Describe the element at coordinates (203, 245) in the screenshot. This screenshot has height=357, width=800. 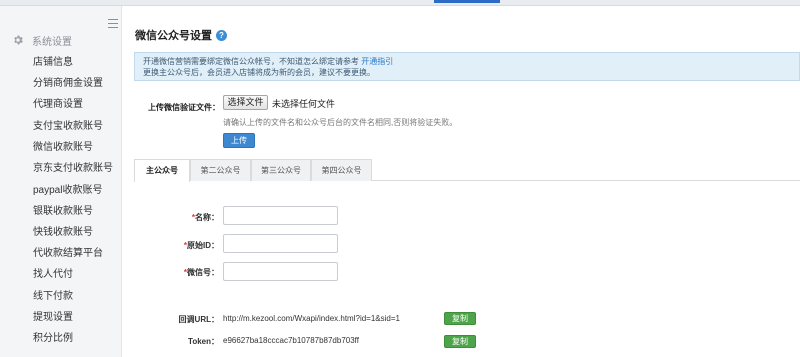
I see `original-id-label-text: 原始ID：` at that location.